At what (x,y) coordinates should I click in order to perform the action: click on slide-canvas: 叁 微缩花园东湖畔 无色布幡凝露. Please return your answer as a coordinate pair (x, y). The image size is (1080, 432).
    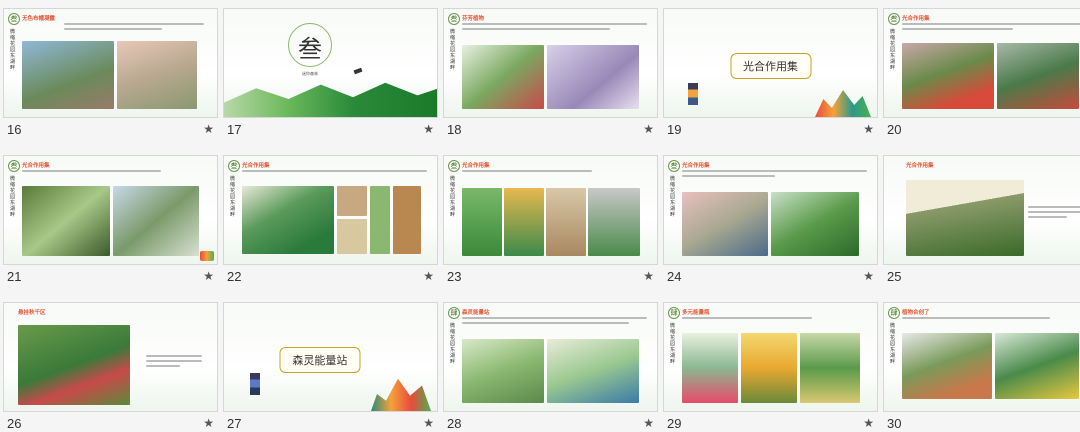
    Looking at the image, I should click on (110, 63).